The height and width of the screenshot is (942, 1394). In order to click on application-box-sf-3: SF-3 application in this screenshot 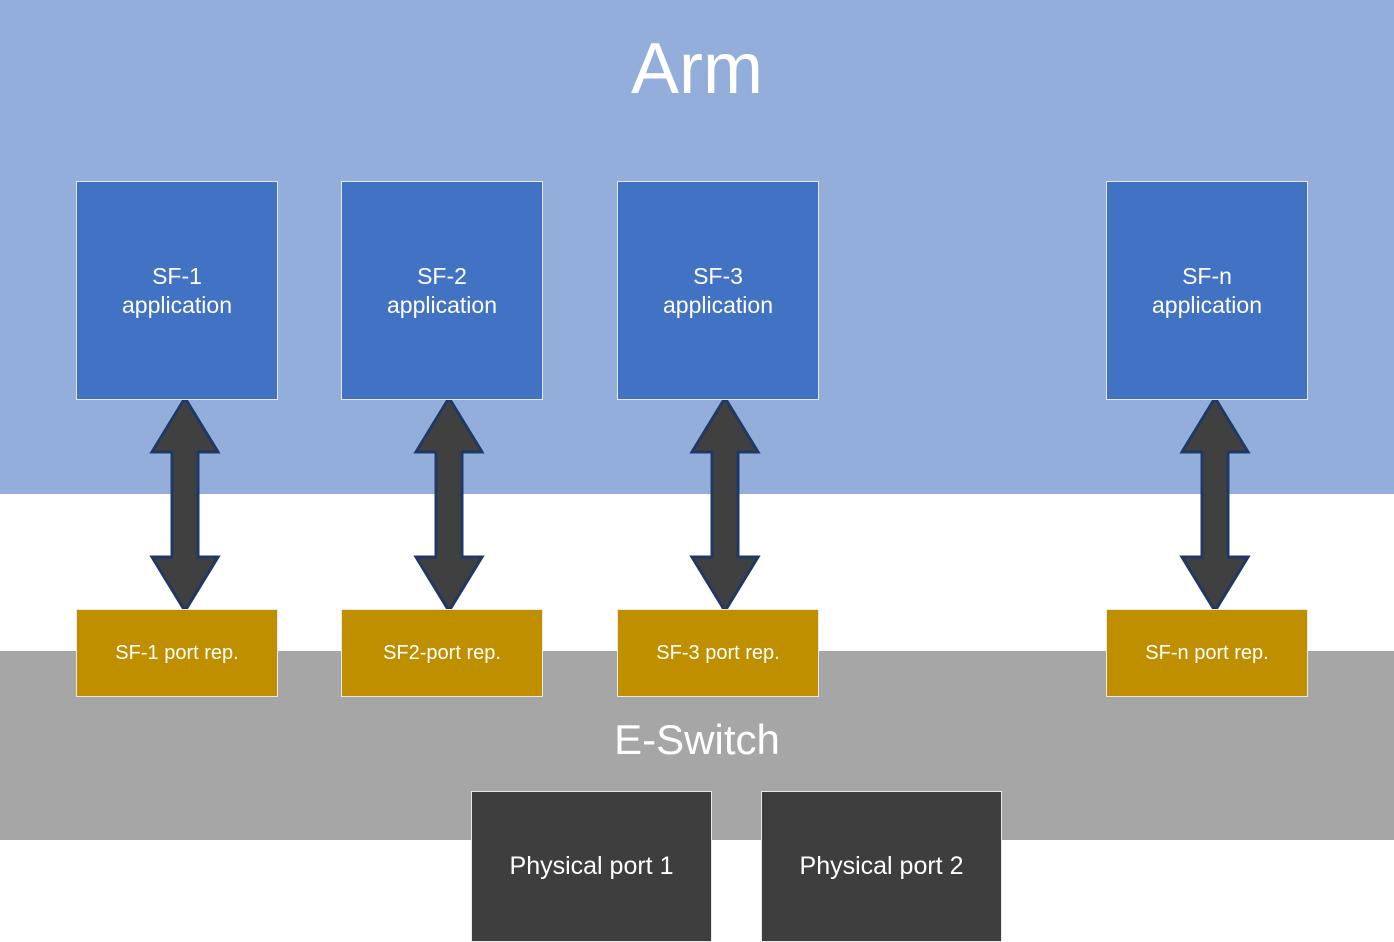, I will do `click(718, 290)`.